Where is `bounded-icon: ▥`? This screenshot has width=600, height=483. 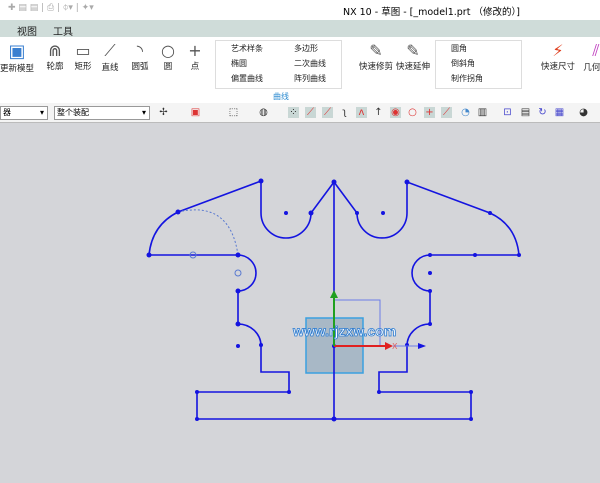
bounded-icon: ▥ is located at coordinates (482, 112).